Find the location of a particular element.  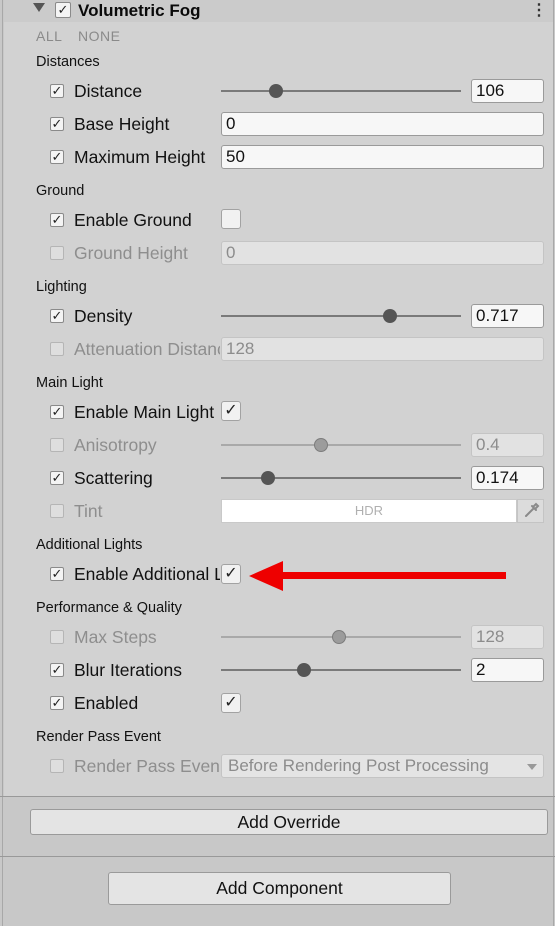

override-checkbox-enable-ground: ✓ is located at coordinates (57, 220).